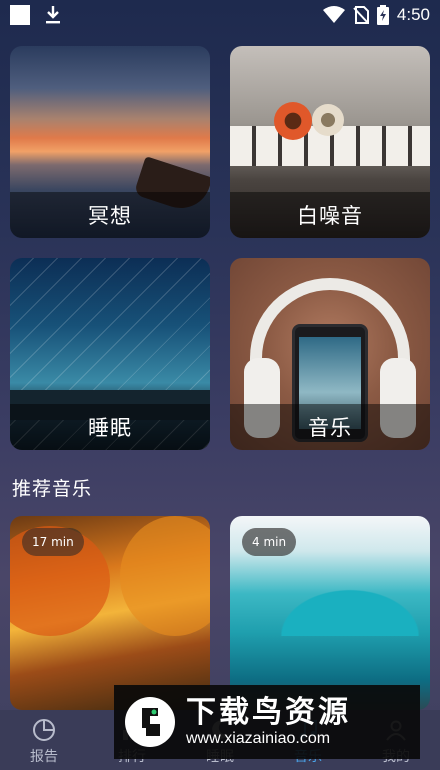 The image size is (440, 770). I want to click on bird-logo-icon, so click(150, 722).